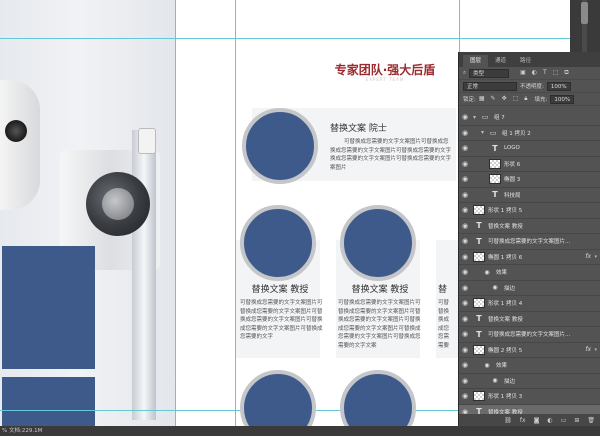  What do you see at coordinates (500, 61) in the screenshot?
I see `tab-channels: 通道` at bounding box center [500, 61].